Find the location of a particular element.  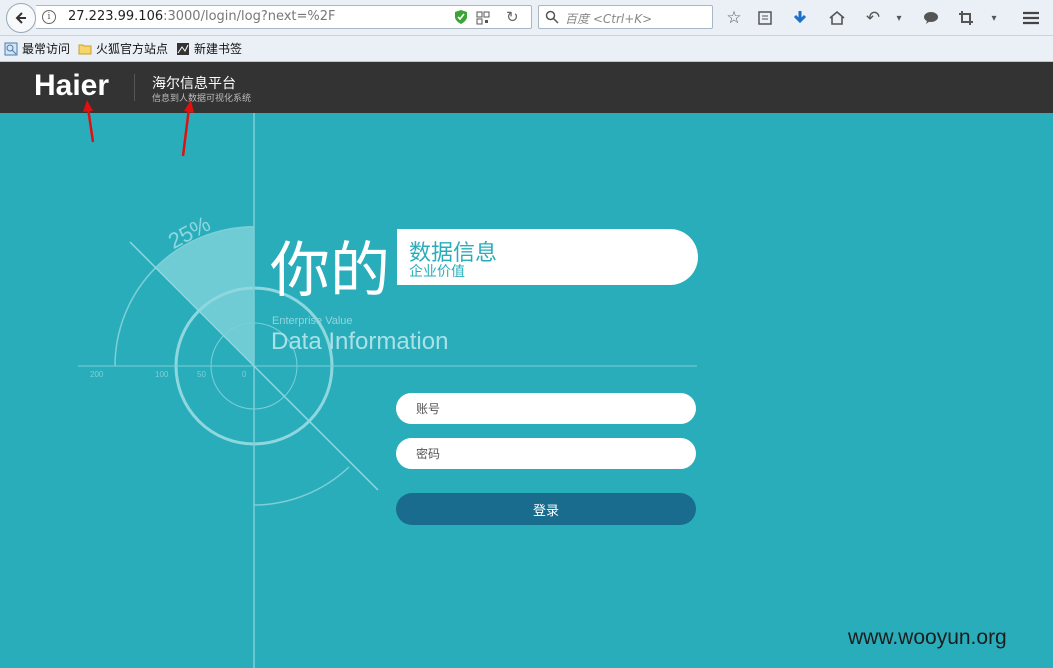

bookmark-star-icon: ☆ is located at coordinates (734, 18).